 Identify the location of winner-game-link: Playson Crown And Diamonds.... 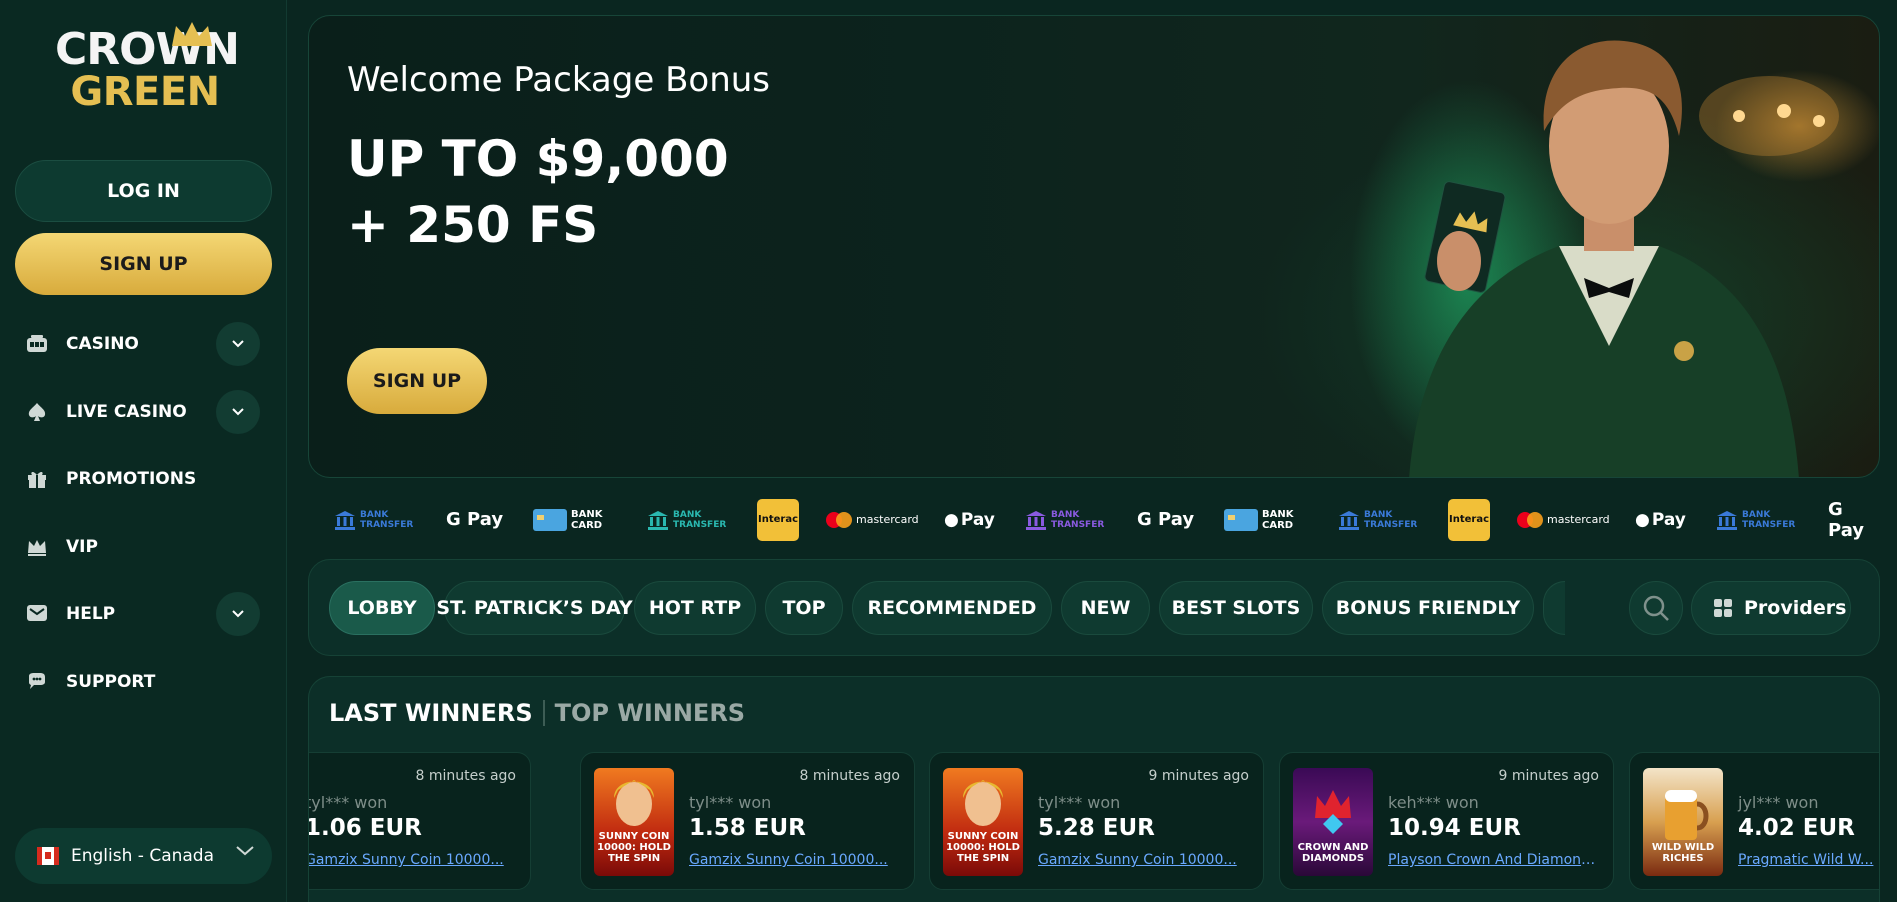
(1495, 860).